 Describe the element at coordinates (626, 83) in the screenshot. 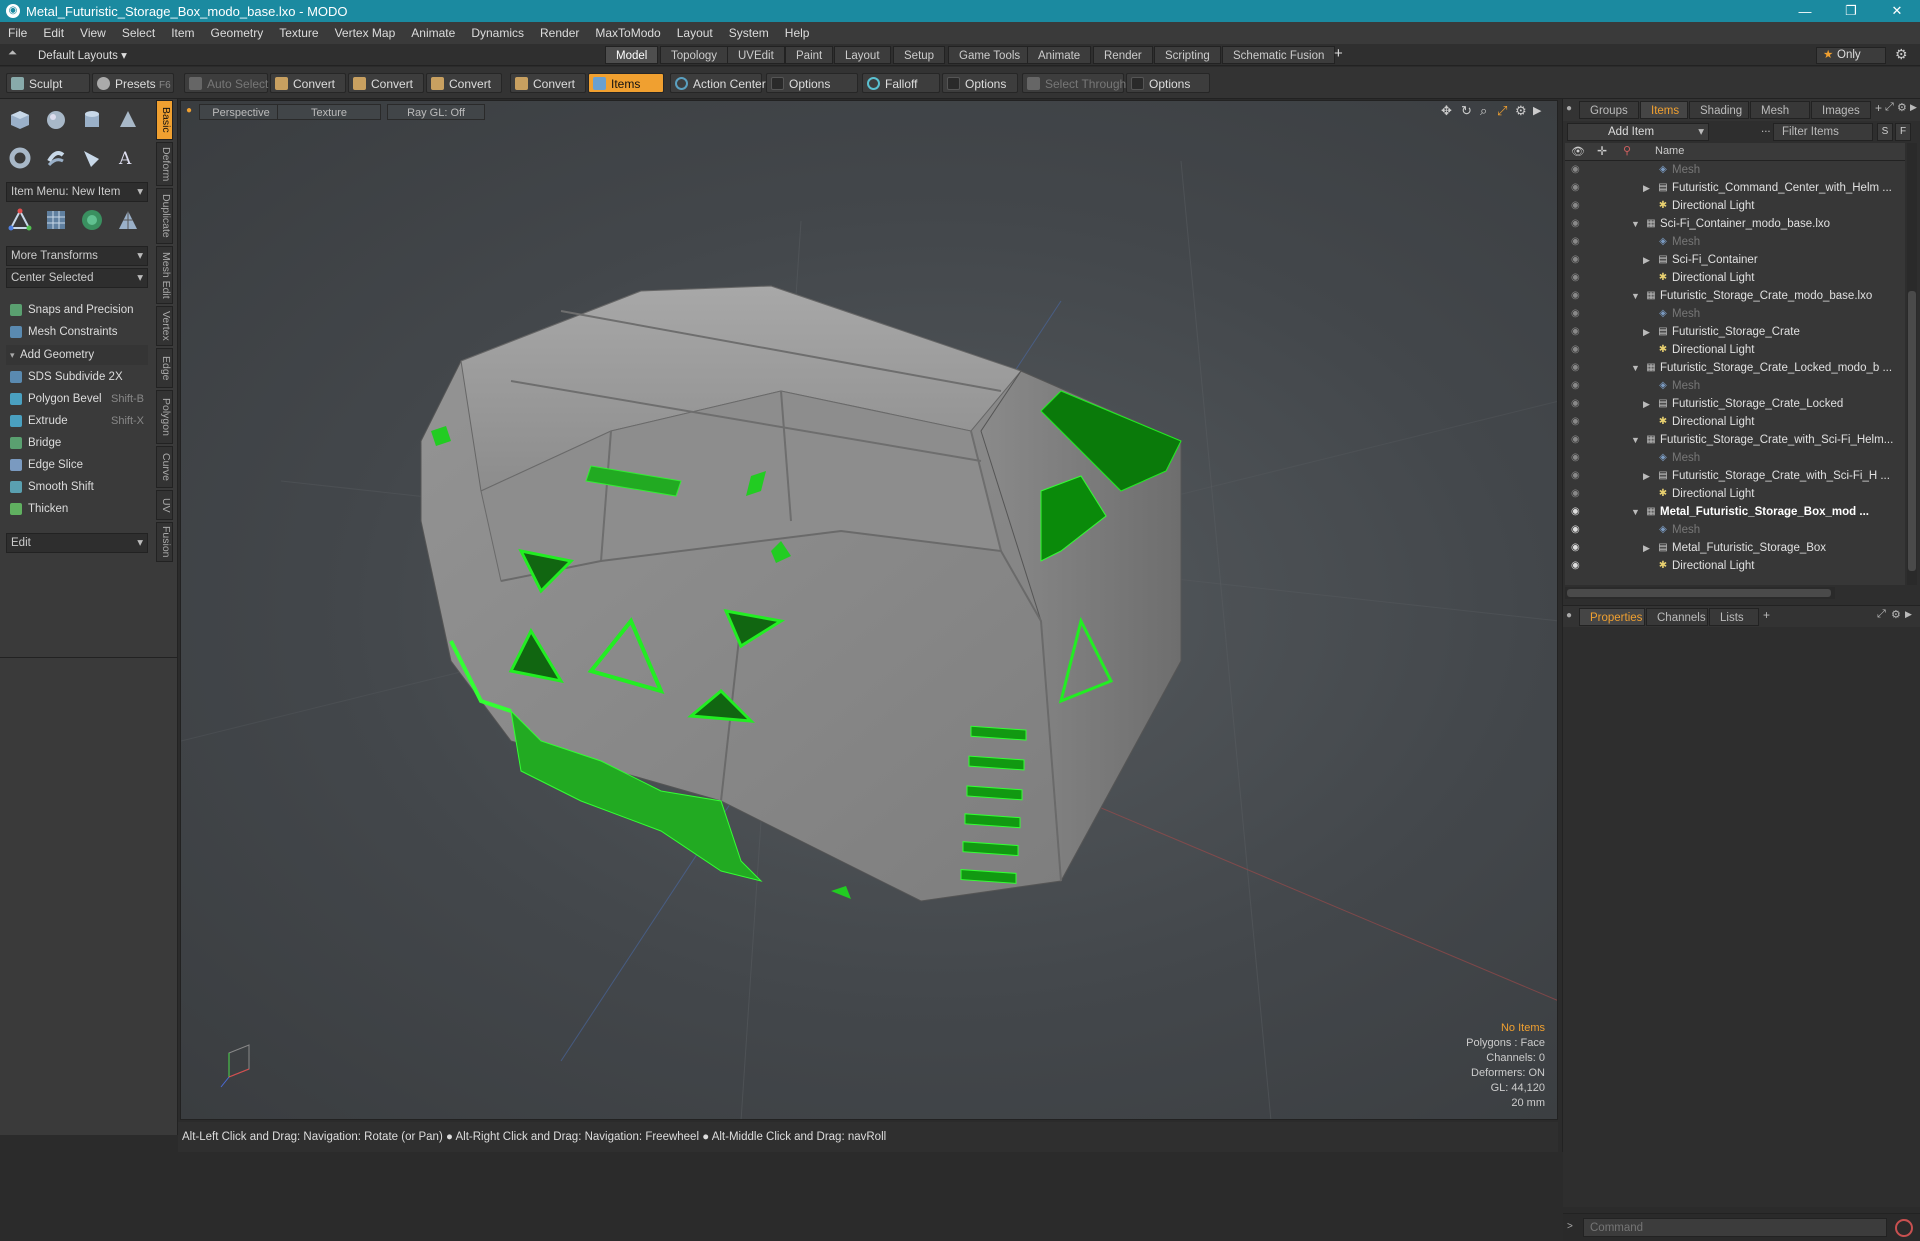

I see `items-mode-button: Items` at that location.